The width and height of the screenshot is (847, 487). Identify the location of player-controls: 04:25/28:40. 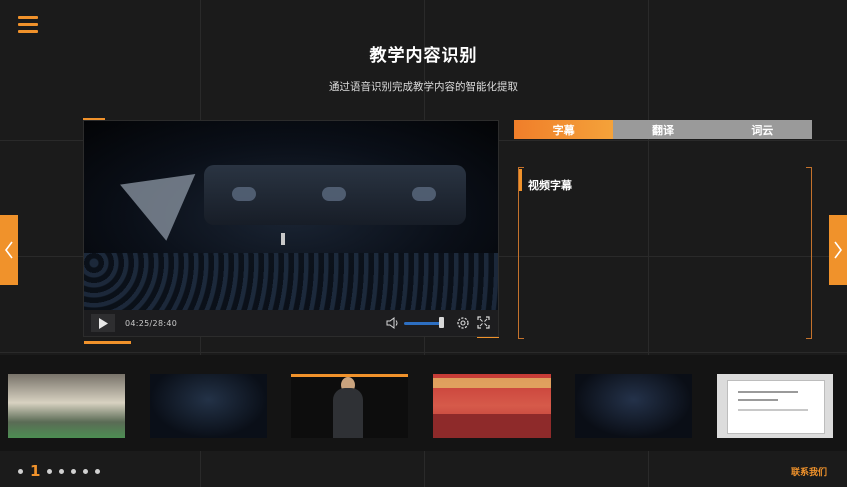
(291, 323).